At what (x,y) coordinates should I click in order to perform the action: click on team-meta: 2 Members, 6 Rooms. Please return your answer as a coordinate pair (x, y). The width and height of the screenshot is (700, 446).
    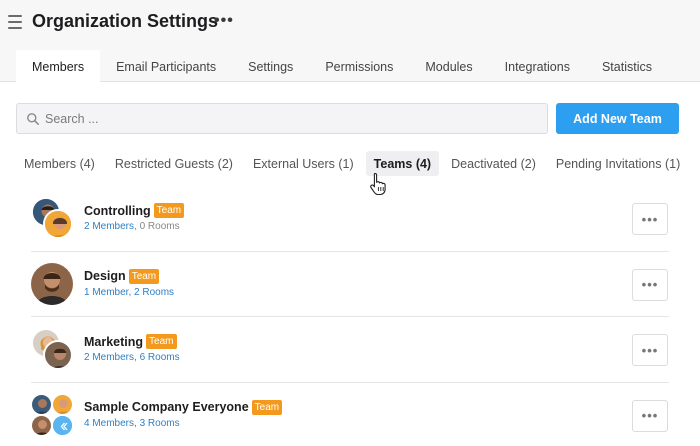
    Looking at the image, I should click on (132, 357).